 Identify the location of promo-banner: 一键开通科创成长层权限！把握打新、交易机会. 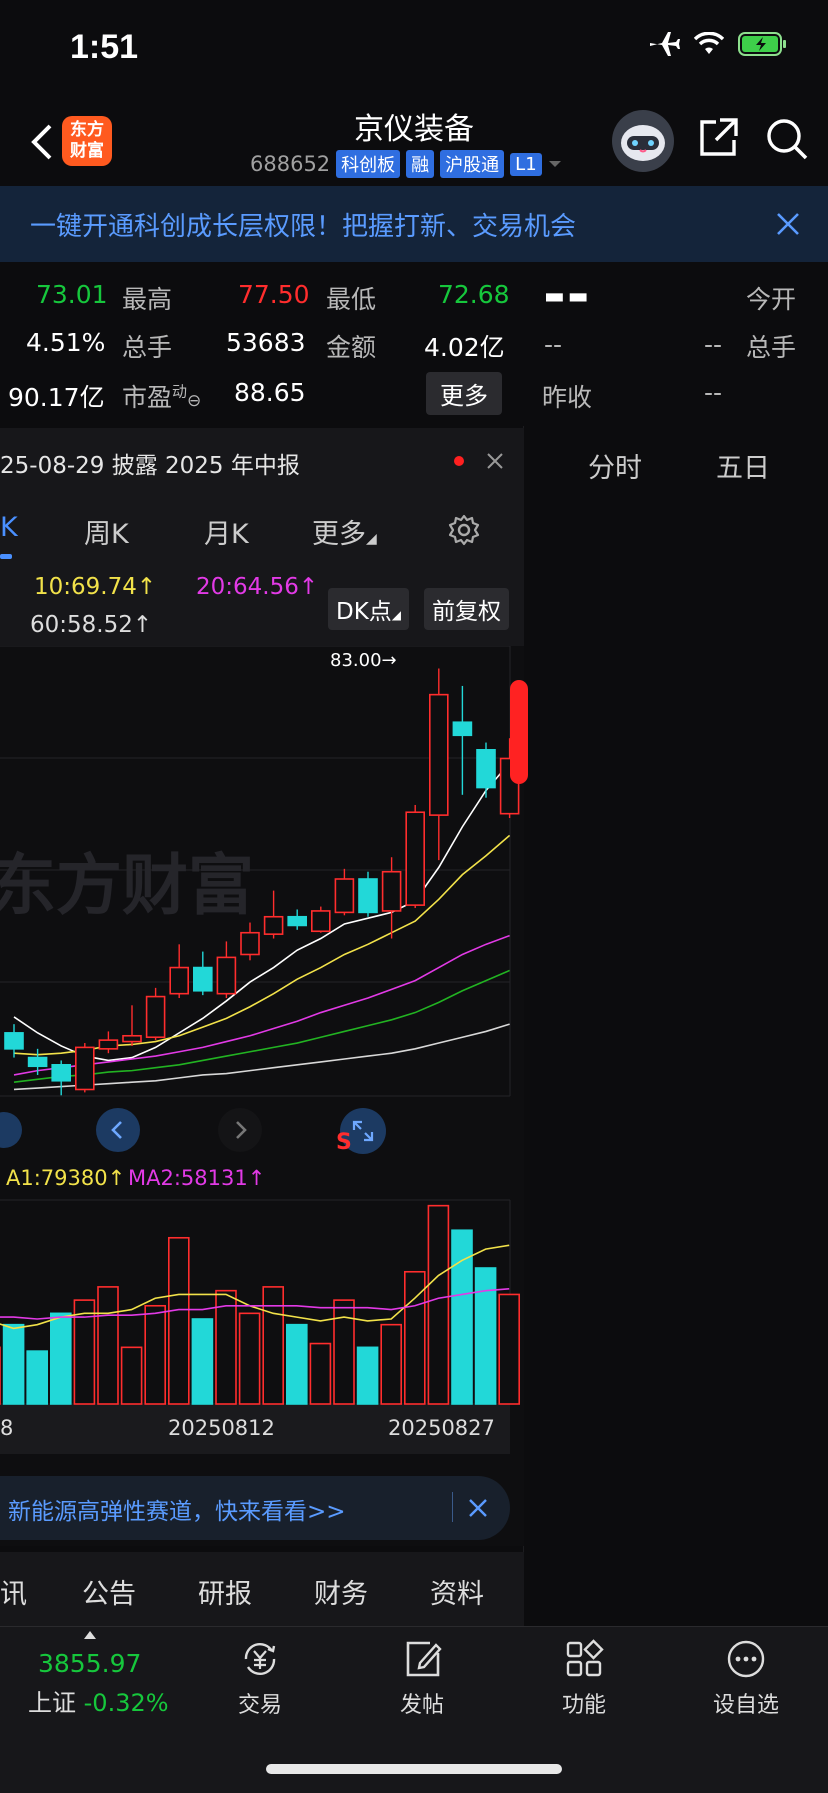
(414, 224).